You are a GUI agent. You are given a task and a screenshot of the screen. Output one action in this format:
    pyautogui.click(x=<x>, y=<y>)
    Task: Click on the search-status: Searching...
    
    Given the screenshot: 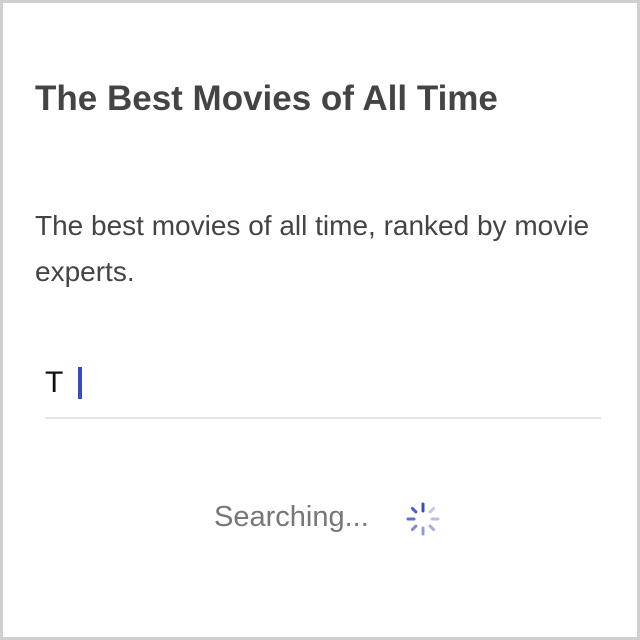 What is the action you would take?
    pyautogui.click(x=321, y=518)
    